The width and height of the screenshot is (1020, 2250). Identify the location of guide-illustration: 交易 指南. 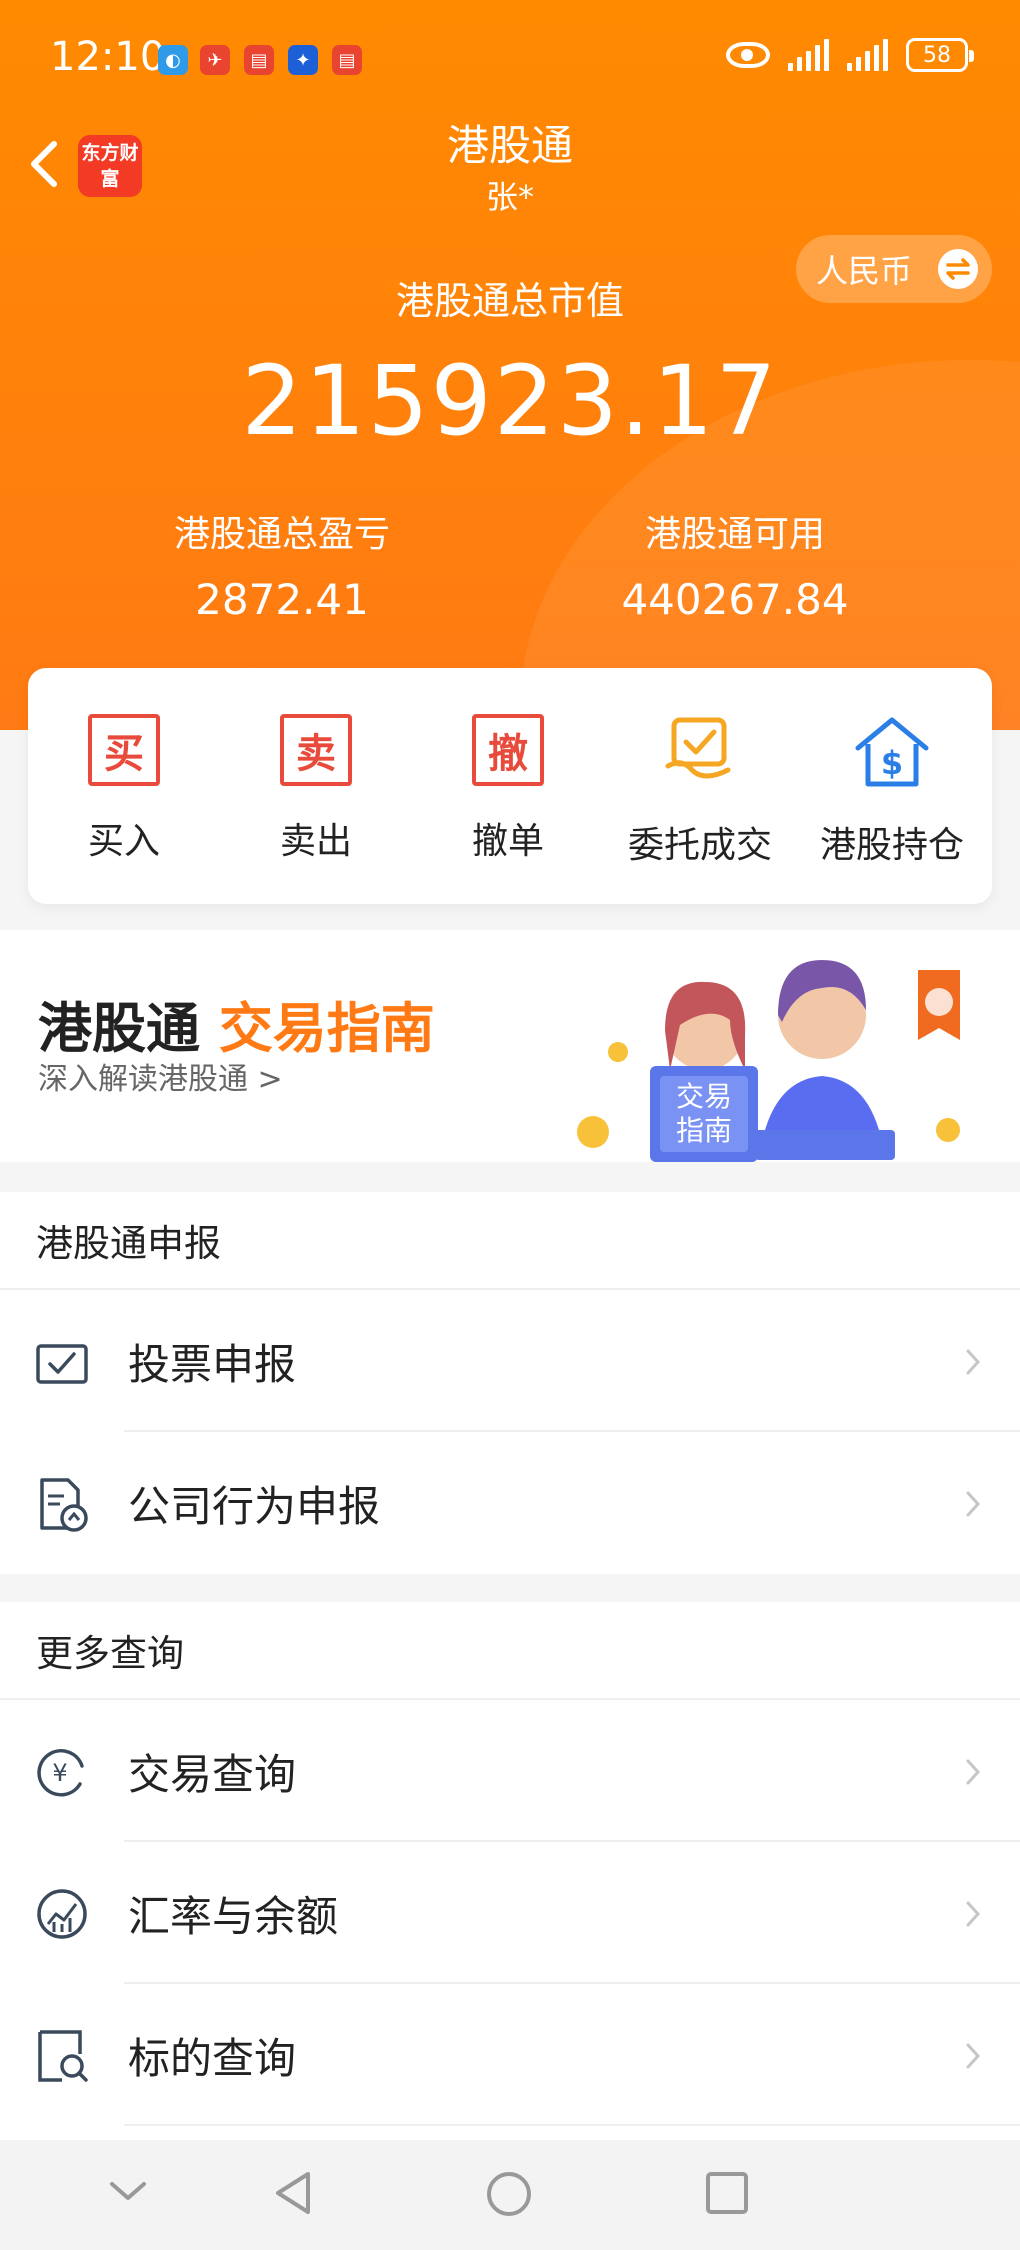
(768, 1061).